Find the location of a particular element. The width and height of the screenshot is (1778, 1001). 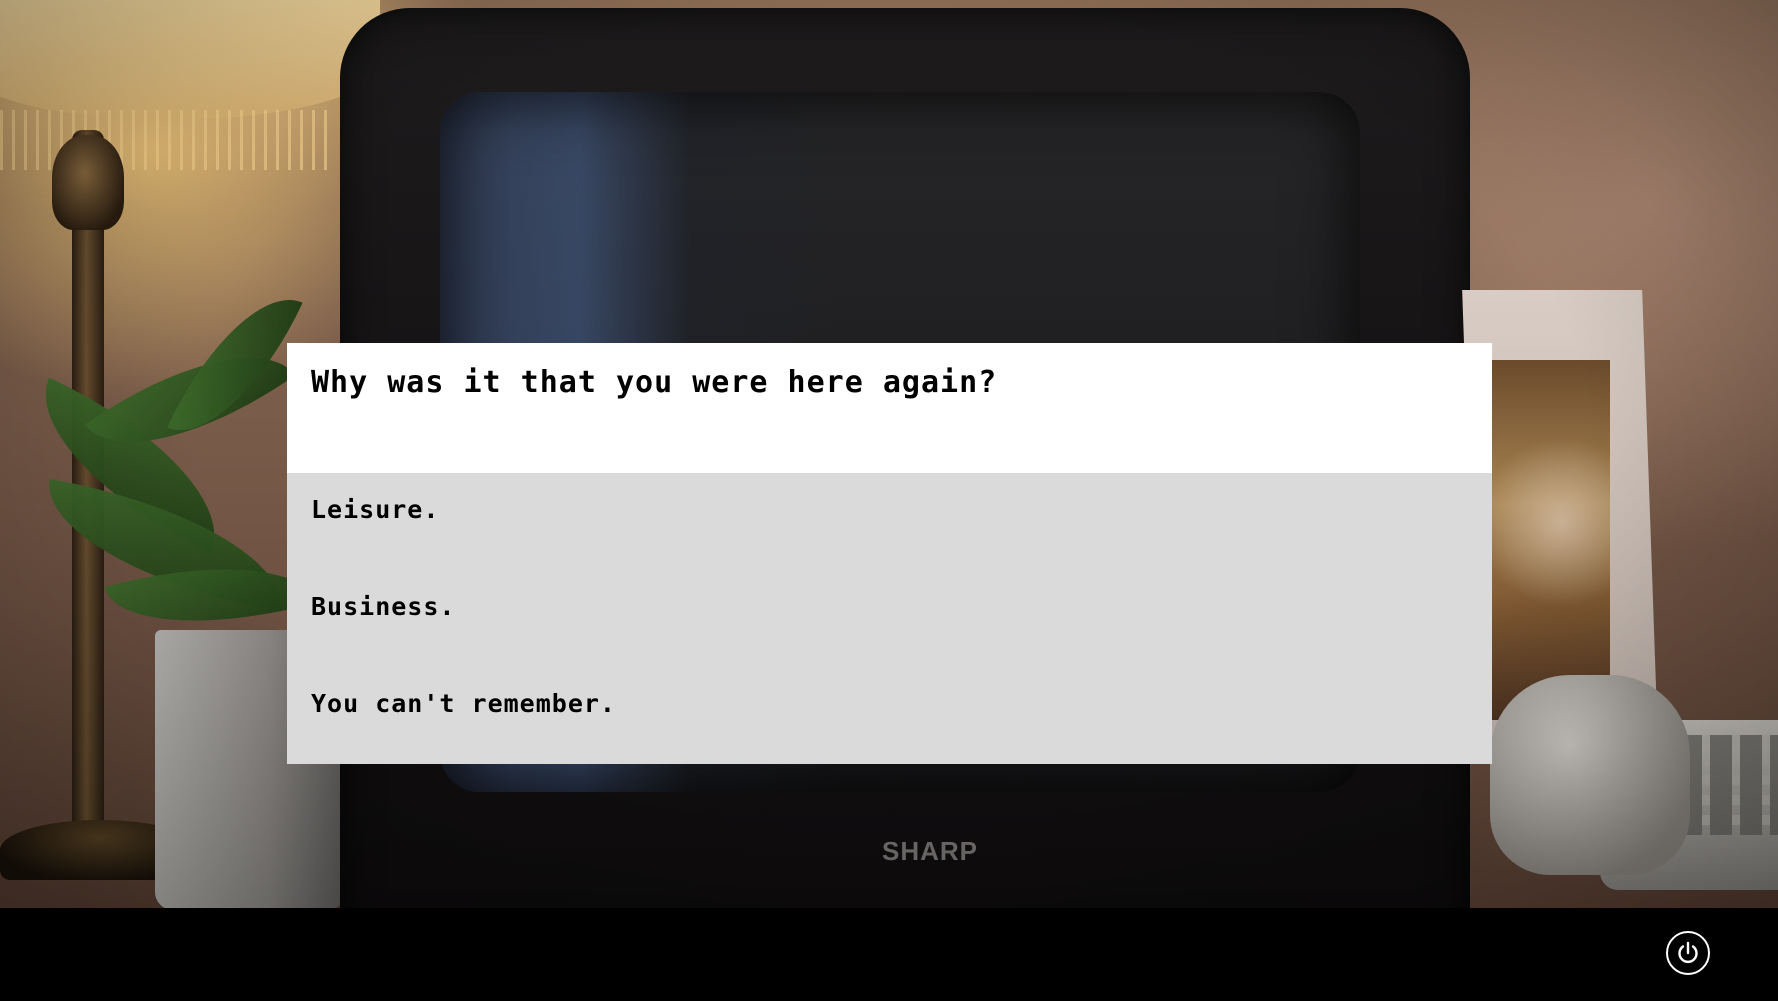

power-button is located at coordinates (1688, 953).